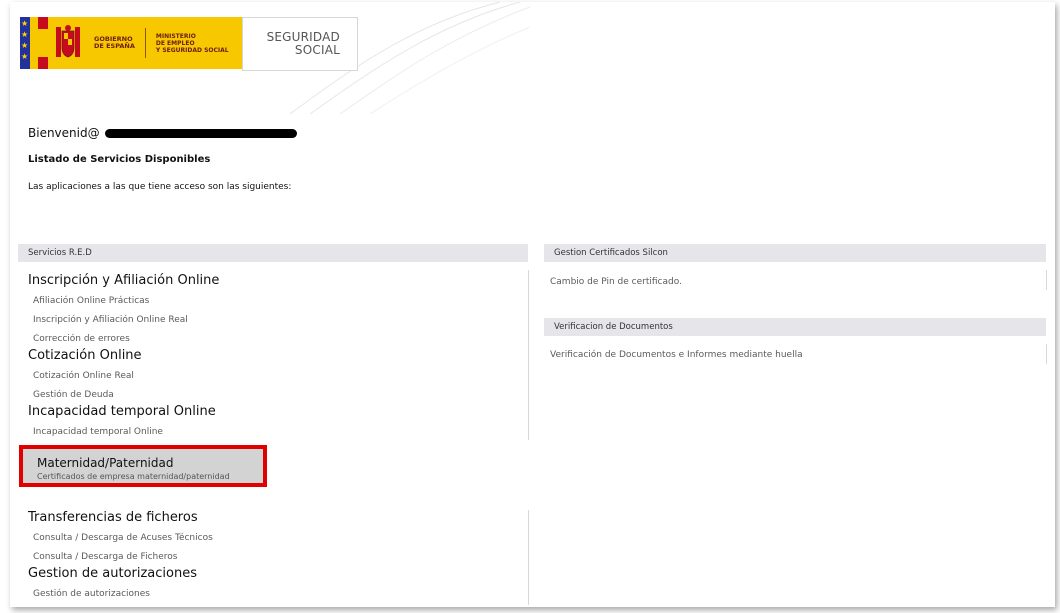 This screenshot has width=1060, height=613. What do you see at coordinates (616, 282) in the screenshot?
I see `link-cambio-pin: Cambio de Pin de certificado.` at bounding box center [616, 282].